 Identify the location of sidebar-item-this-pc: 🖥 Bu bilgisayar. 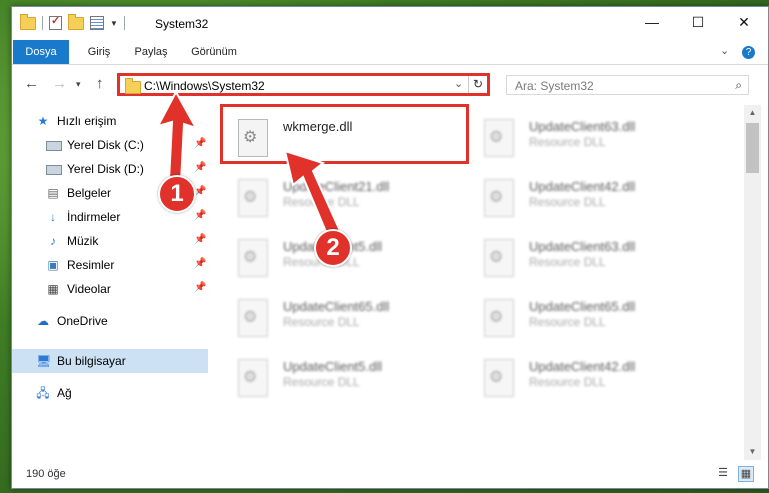
(110, 361).